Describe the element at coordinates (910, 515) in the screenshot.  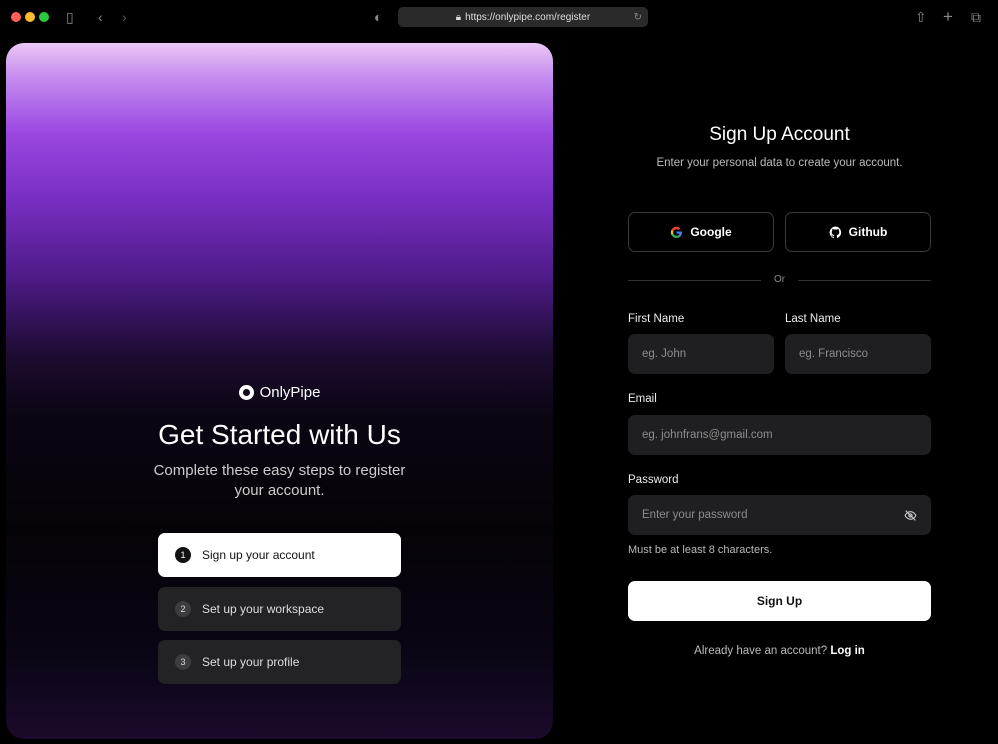
I see `eye-off-icon` at that location.